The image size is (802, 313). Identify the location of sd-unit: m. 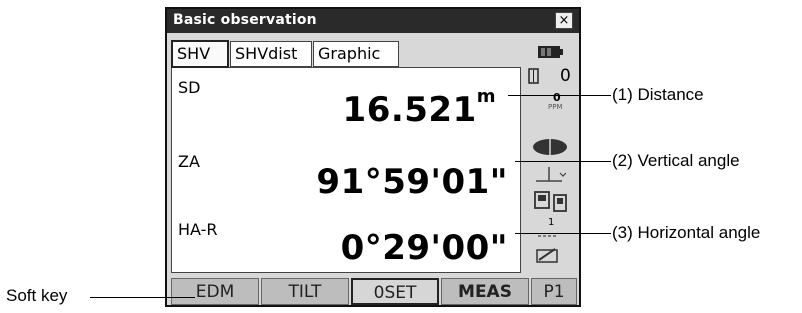
(486, 96).